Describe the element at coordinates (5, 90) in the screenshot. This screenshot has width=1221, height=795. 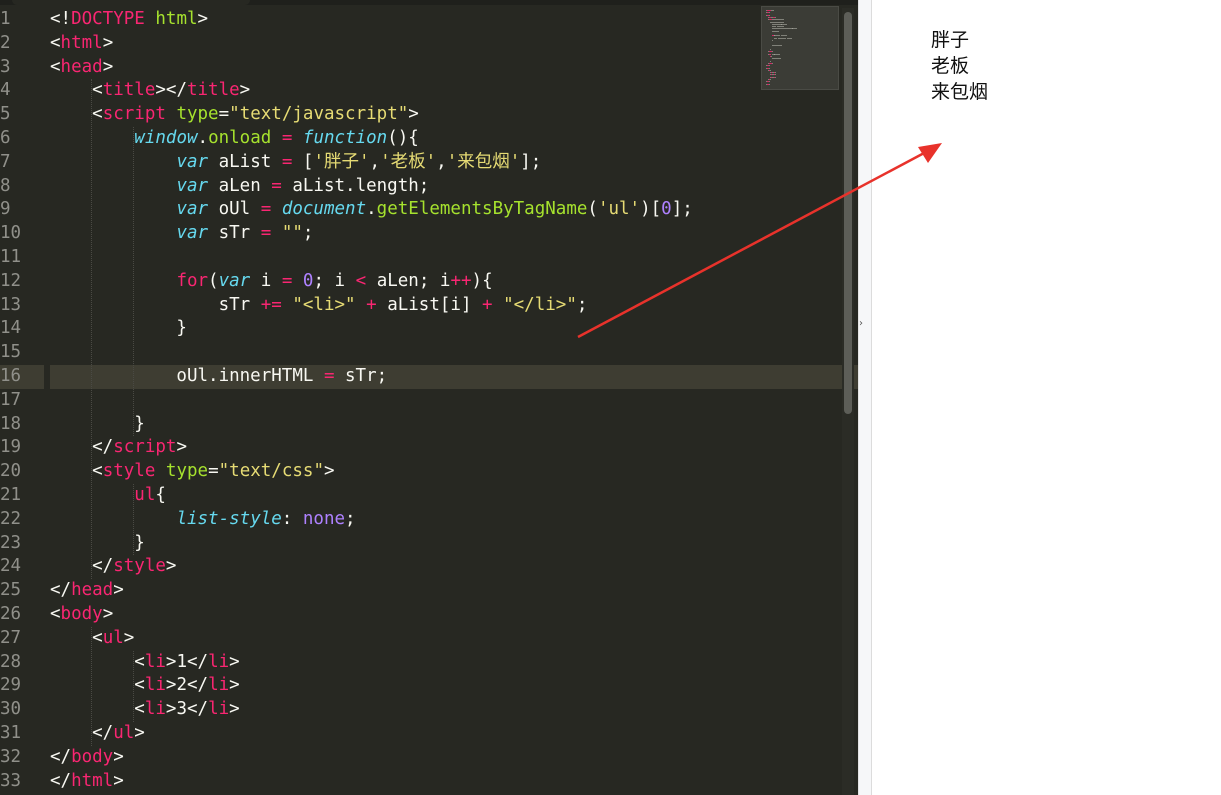
I see `line-number: 4` at that location.